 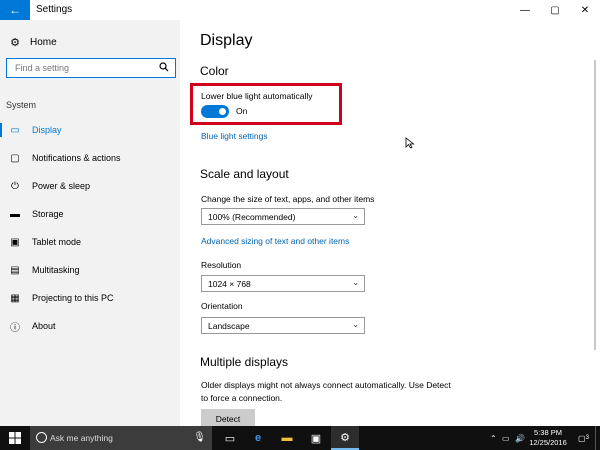 I want to click on settings-taskbar-button: ⚙, so click(x=345, y=438).